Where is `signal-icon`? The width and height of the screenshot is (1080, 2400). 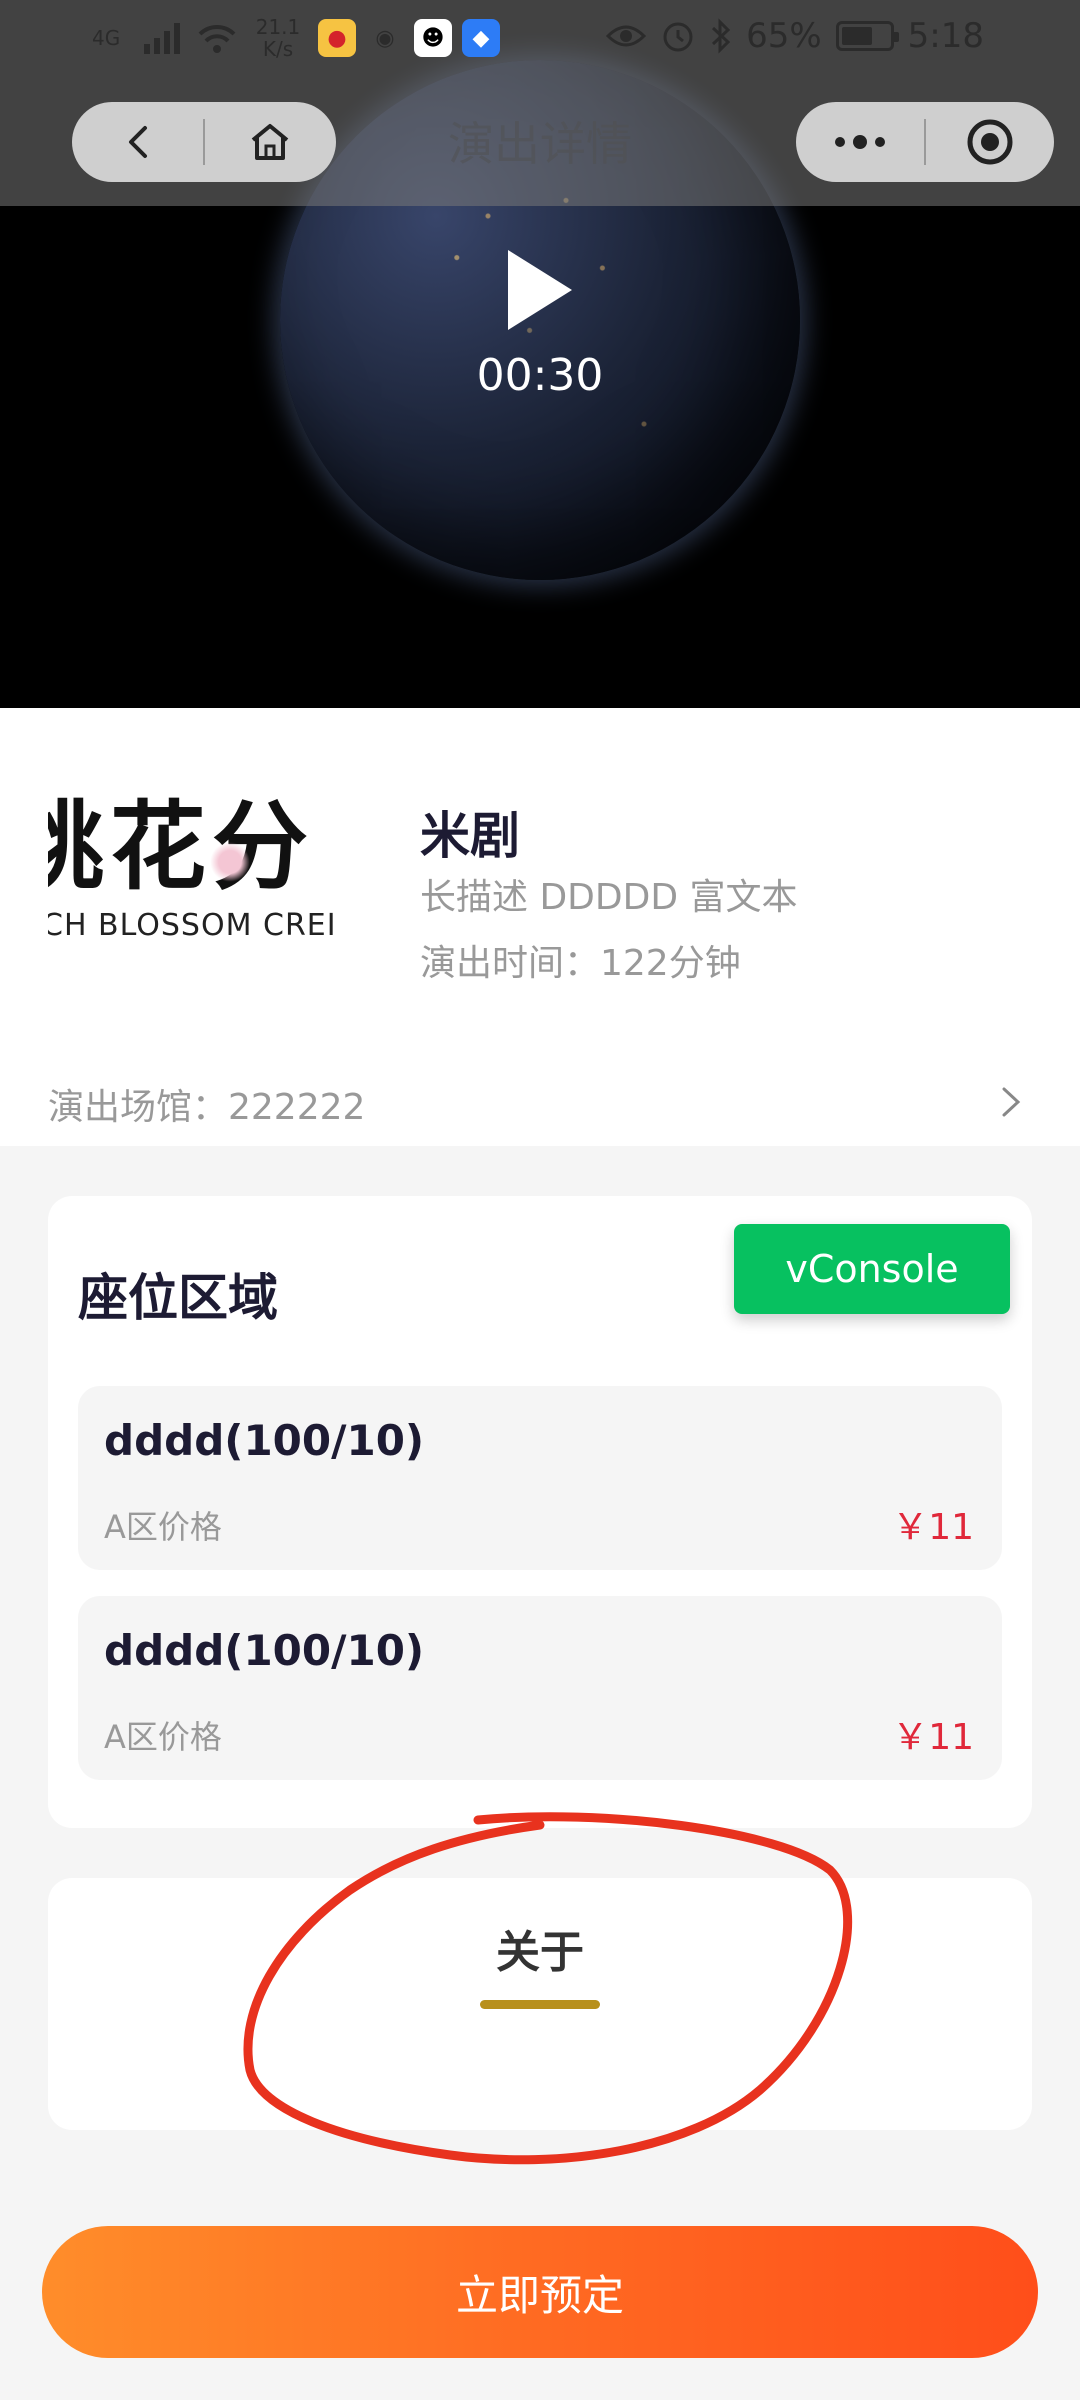
signal-icon is located at coordinates (162, 38).